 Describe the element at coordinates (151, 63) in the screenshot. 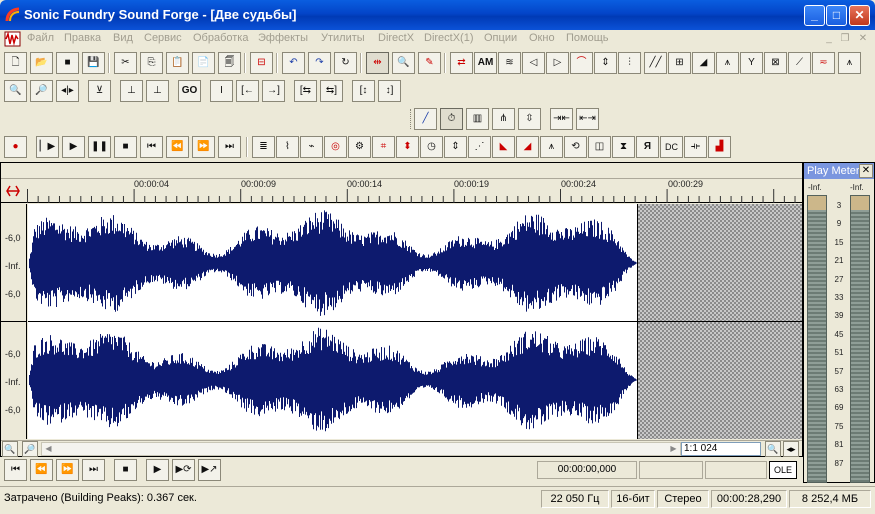

I see `copy-button: ⎘` at that location.